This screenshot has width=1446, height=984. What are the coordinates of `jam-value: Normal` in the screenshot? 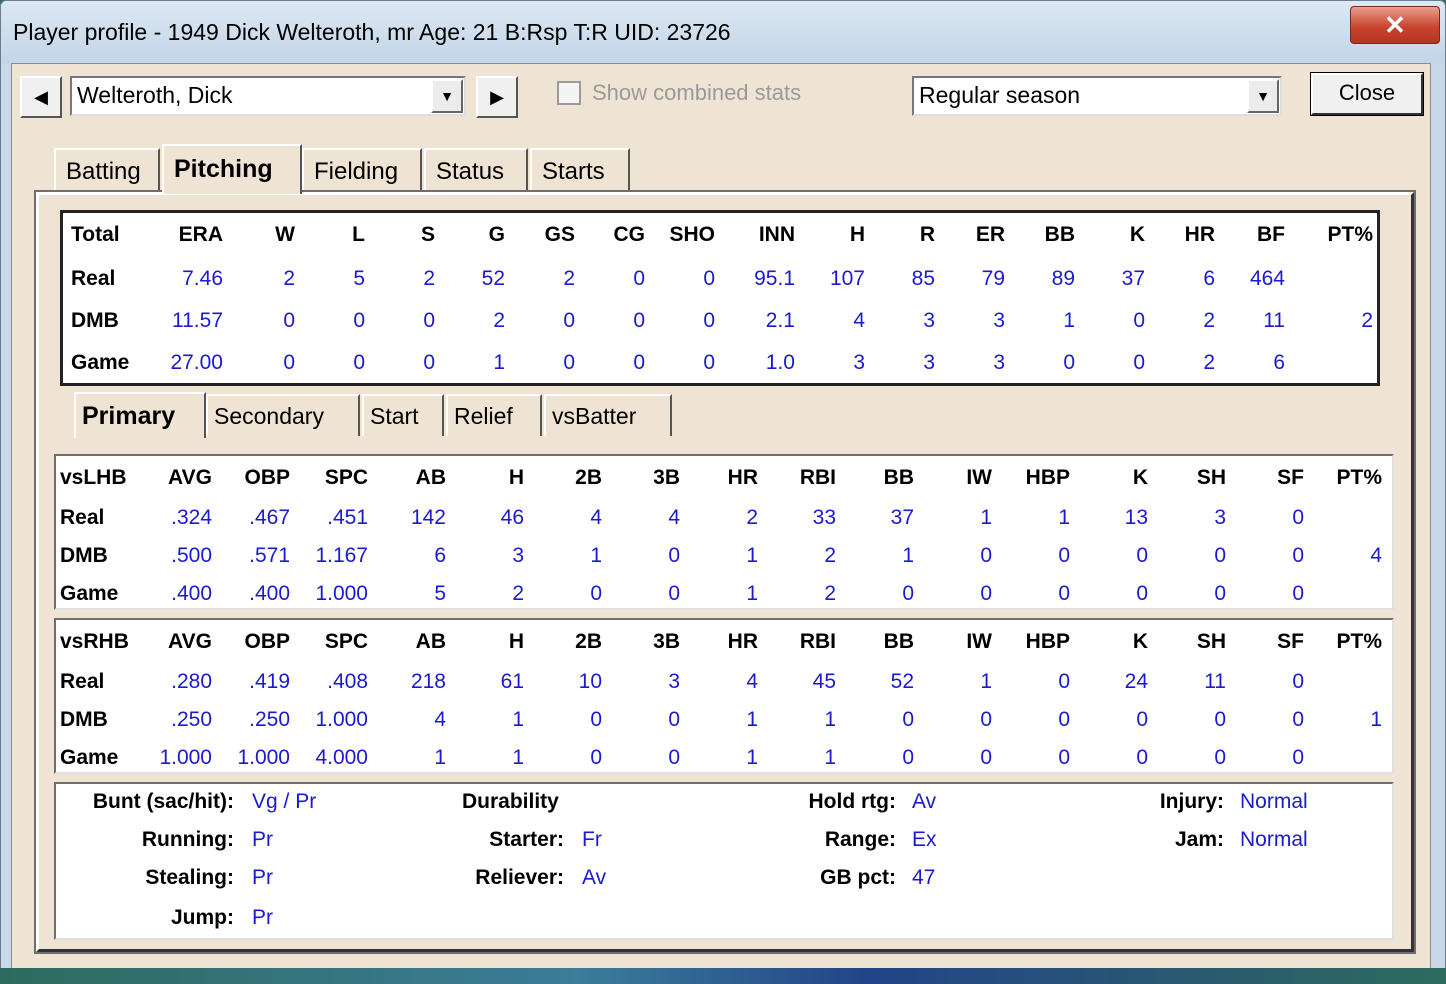 It's located at (1274, 839).